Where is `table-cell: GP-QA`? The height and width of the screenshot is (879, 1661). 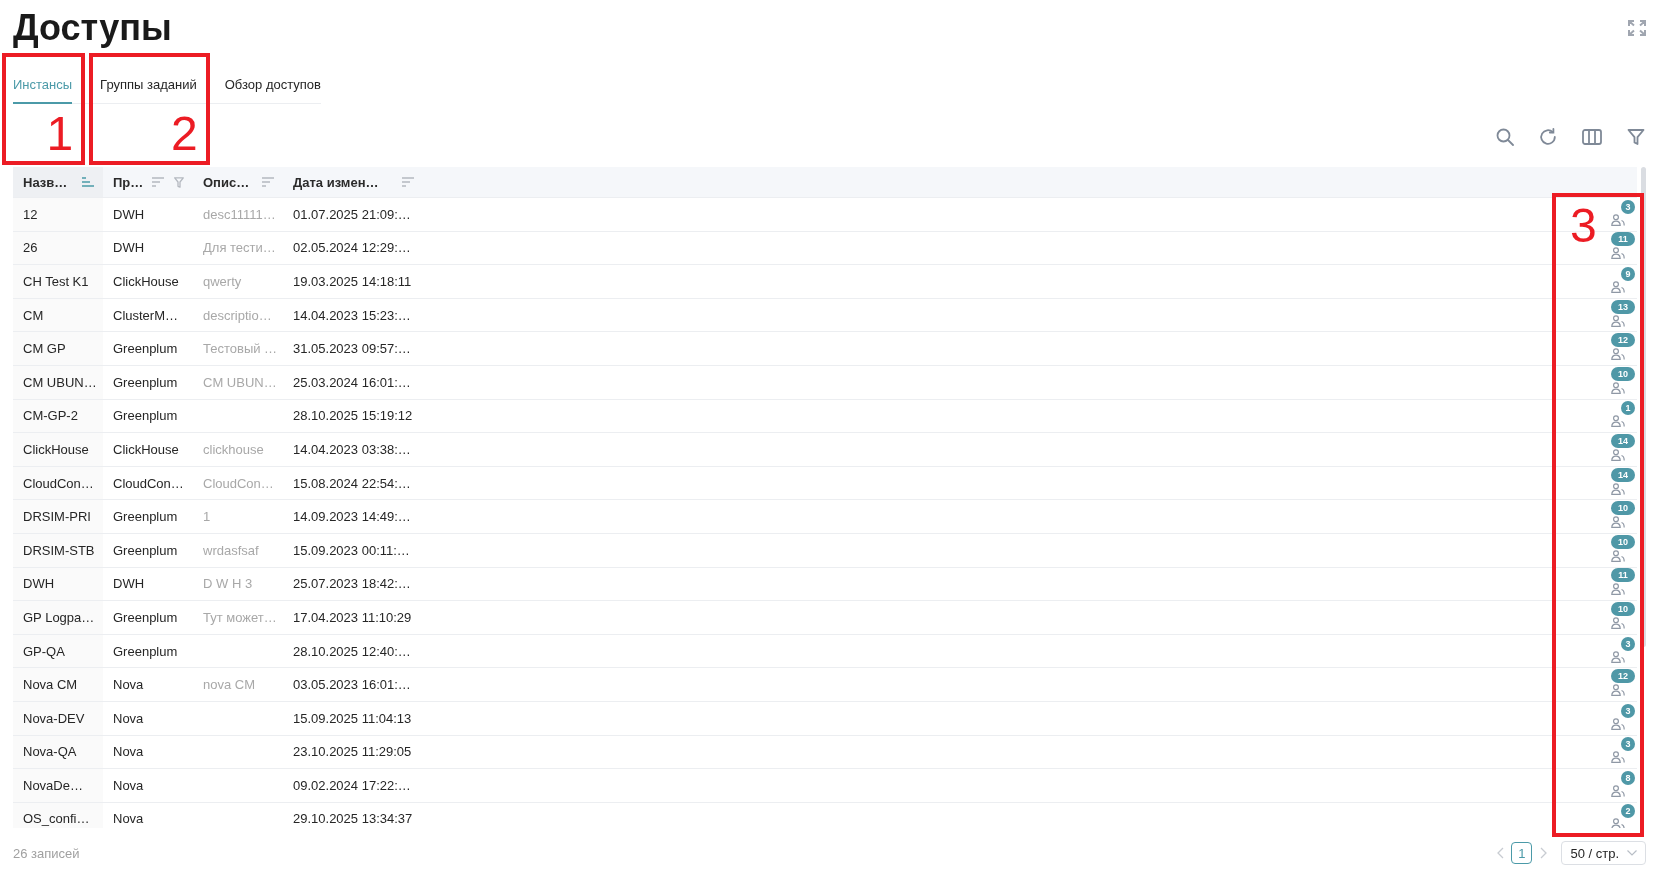 table-cell: GP-QA is located at coordinates (58, 651).